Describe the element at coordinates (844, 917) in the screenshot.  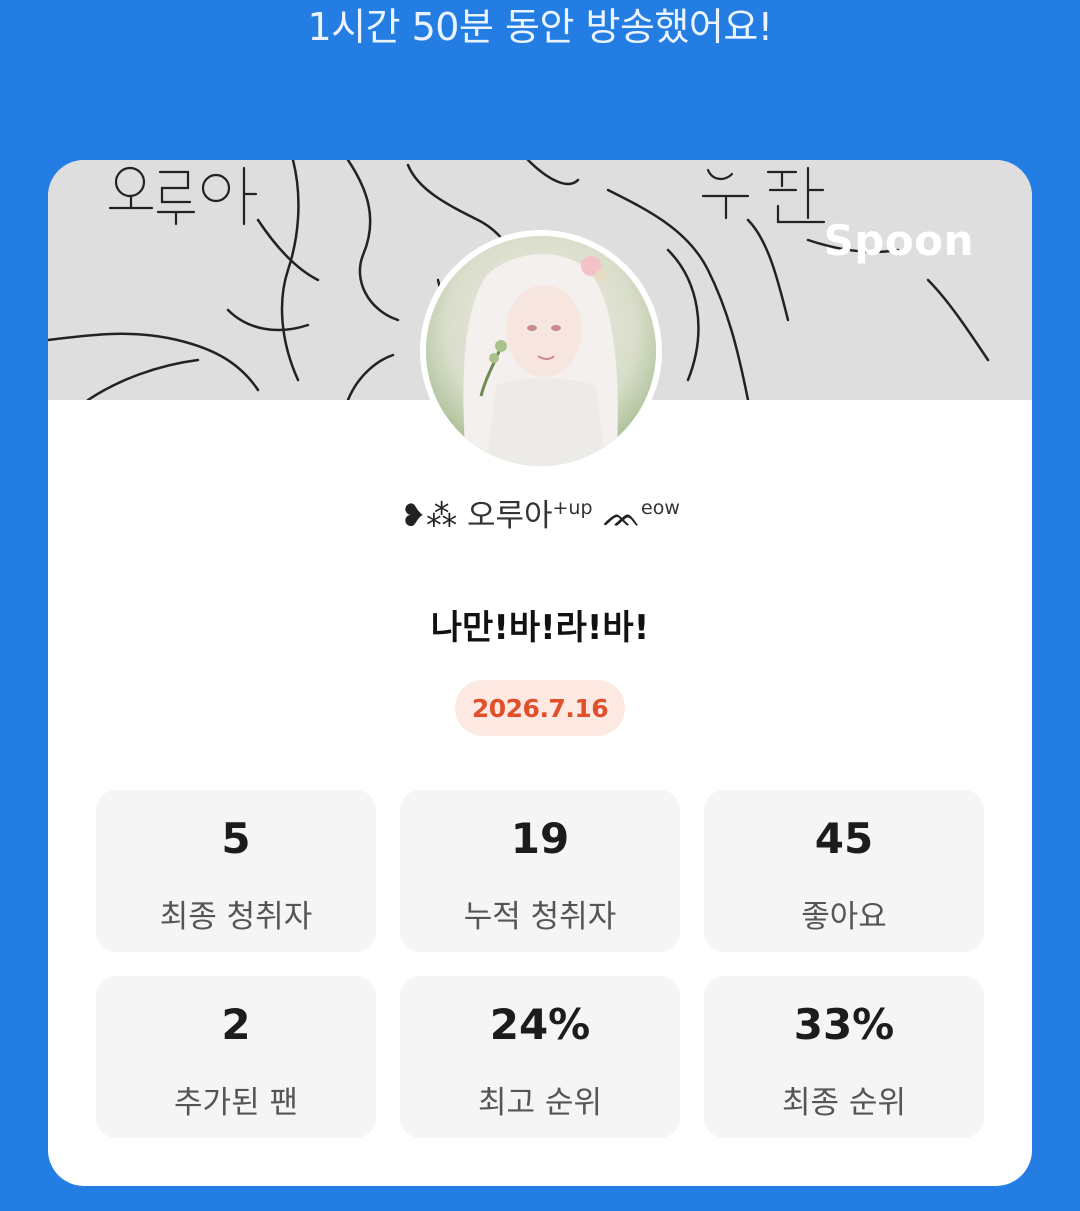
I see `stat-label: 좋아요` at that location.